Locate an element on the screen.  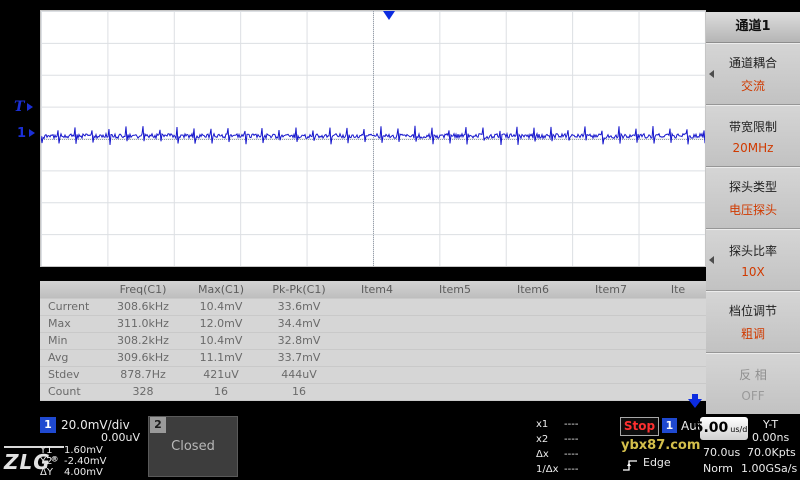
menu-item-value: 交流 is located at coordinates (752, 86).